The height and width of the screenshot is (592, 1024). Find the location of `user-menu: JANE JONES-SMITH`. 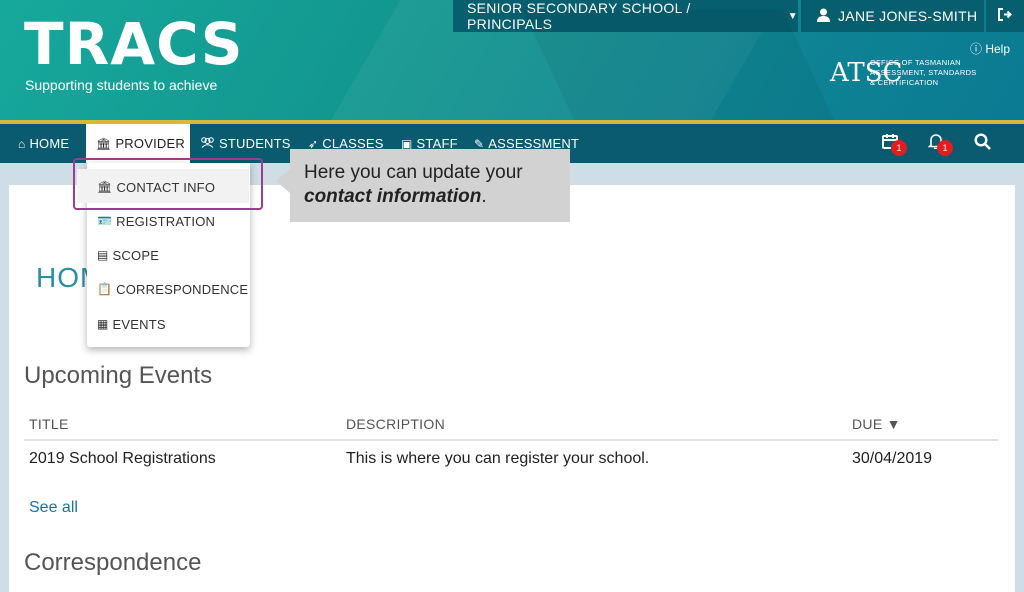

user-menu: JANE JONES-SMITH is located at coordinates (892, 16).